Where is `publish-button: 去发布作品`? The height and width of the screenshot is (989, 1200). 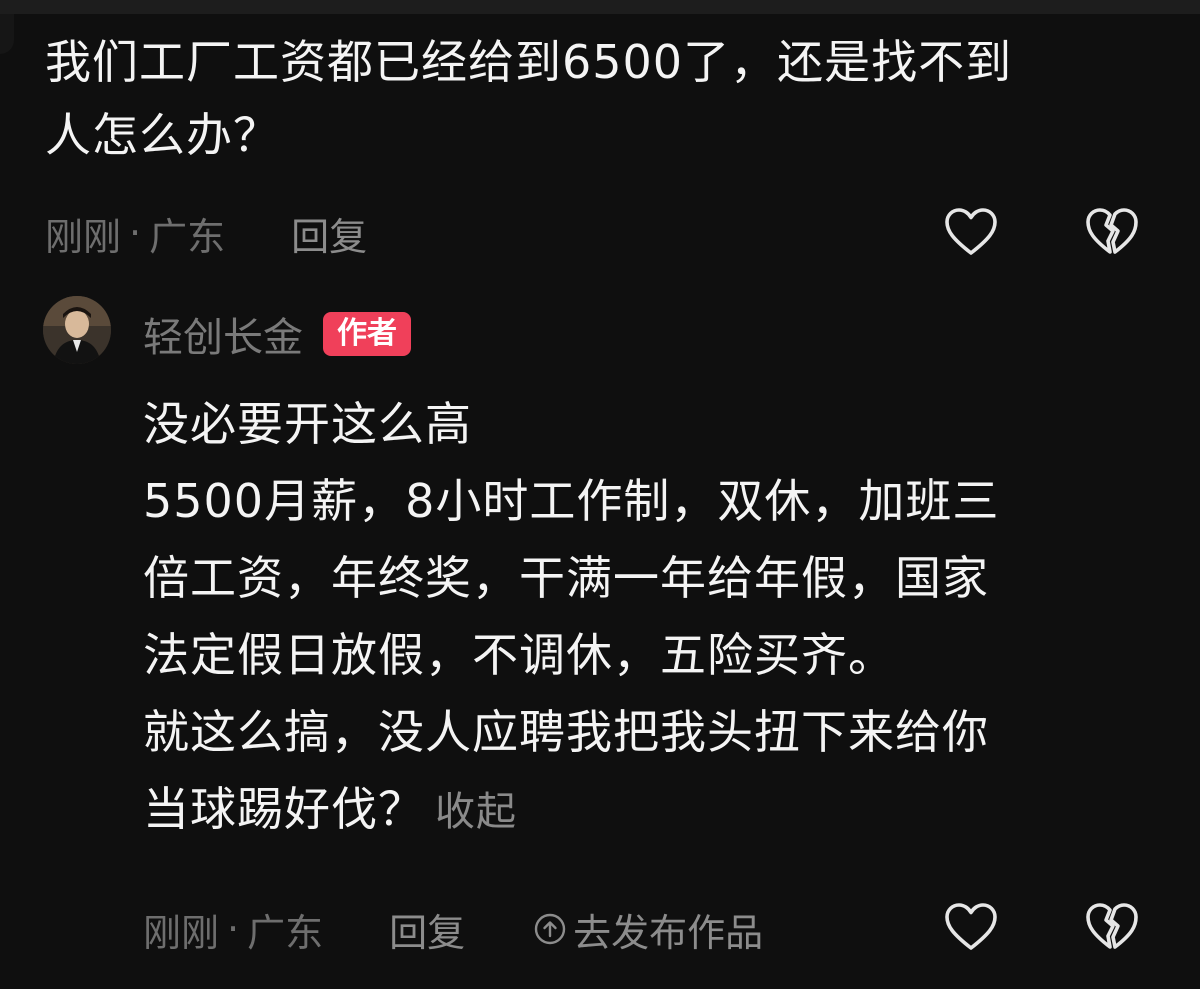
publish-button: 去发布作品 is located at coordinates (648, 929).